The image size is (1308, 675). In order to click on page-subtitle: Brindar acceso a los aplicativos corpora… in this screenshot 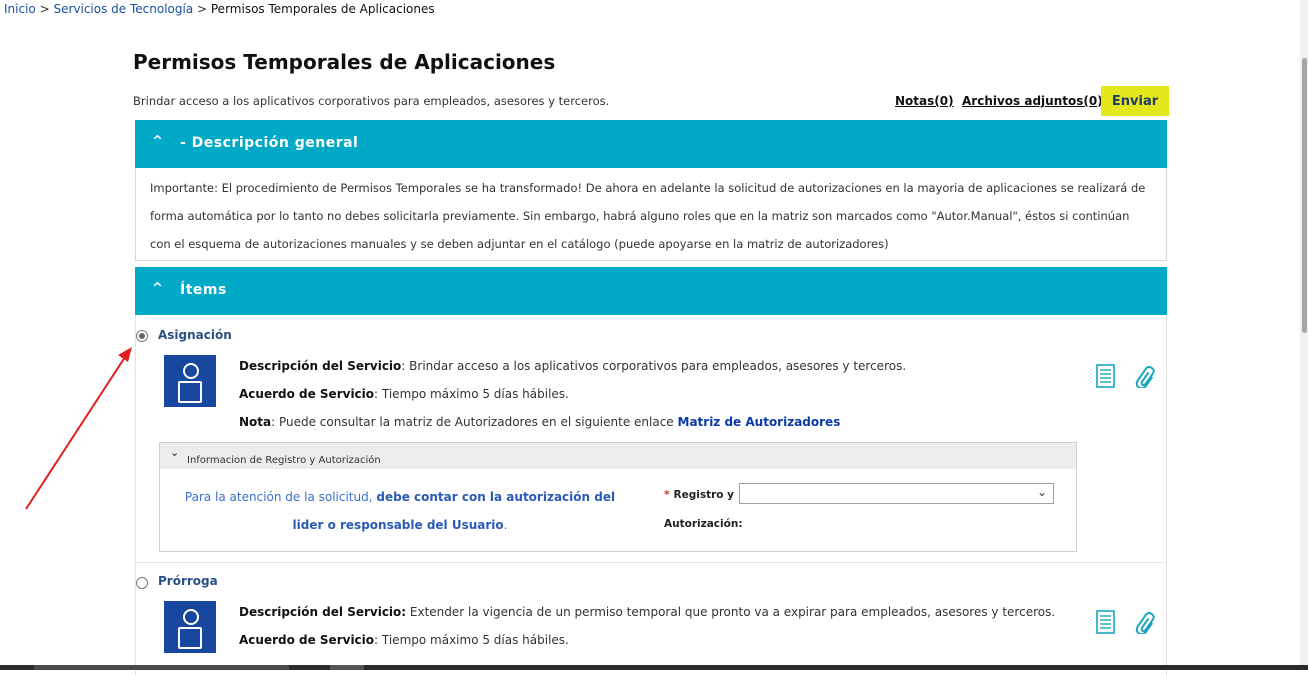, I will do `click(371, 101)`.